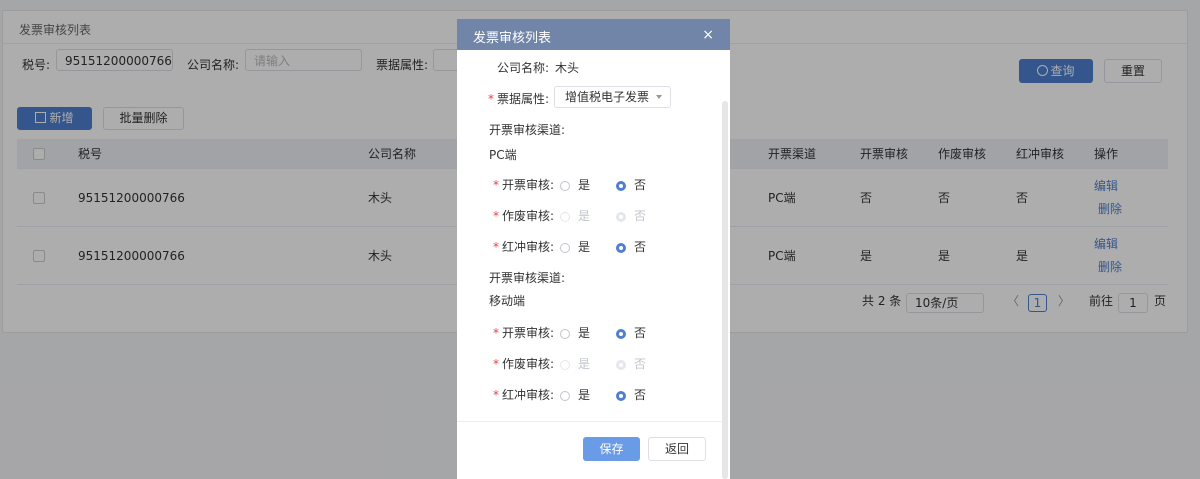 This screenshot has width=1200, height=479. What do you see at coordinates (507, 301) in the screenshot?
I see `mobile-channel-name: 移动端` at bounding box center [507, 301].